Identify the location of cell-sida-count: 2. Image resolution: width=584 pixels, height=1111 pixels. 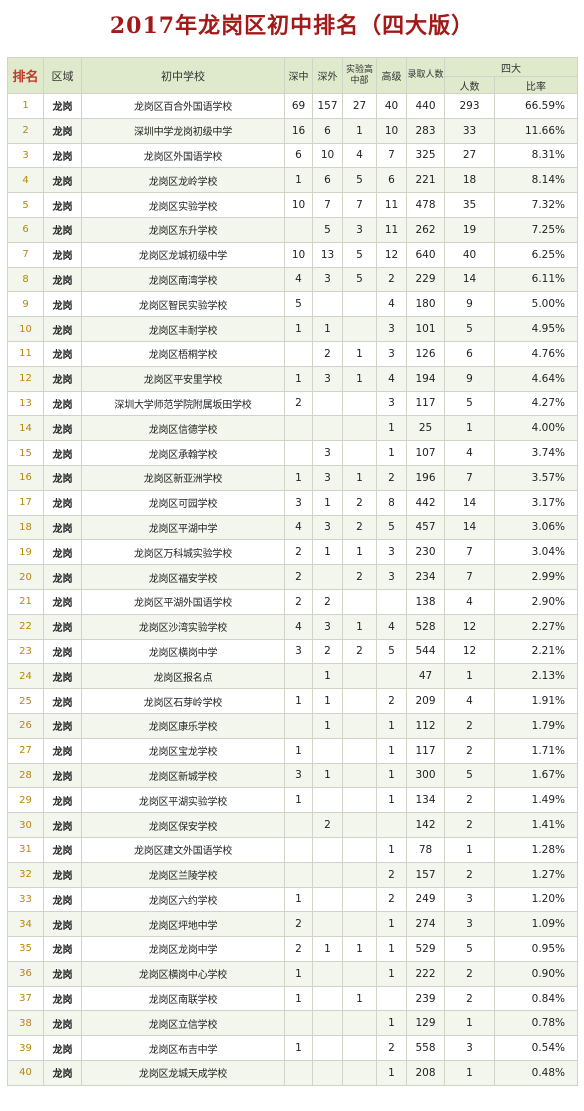
(469, 725).